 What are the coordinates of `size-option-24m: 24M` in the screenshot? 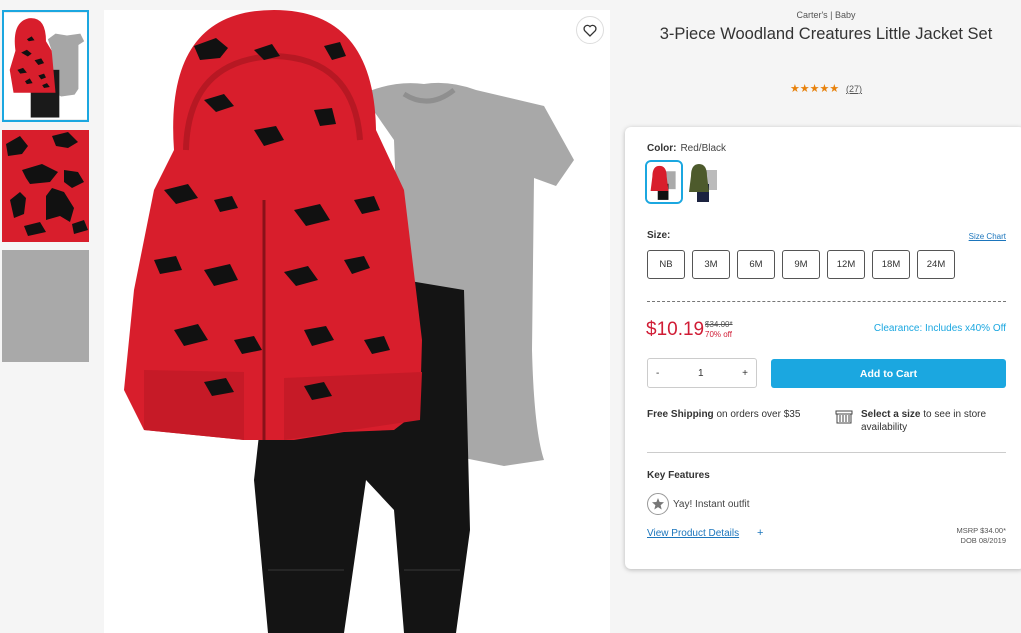 It's located at (936, 264).